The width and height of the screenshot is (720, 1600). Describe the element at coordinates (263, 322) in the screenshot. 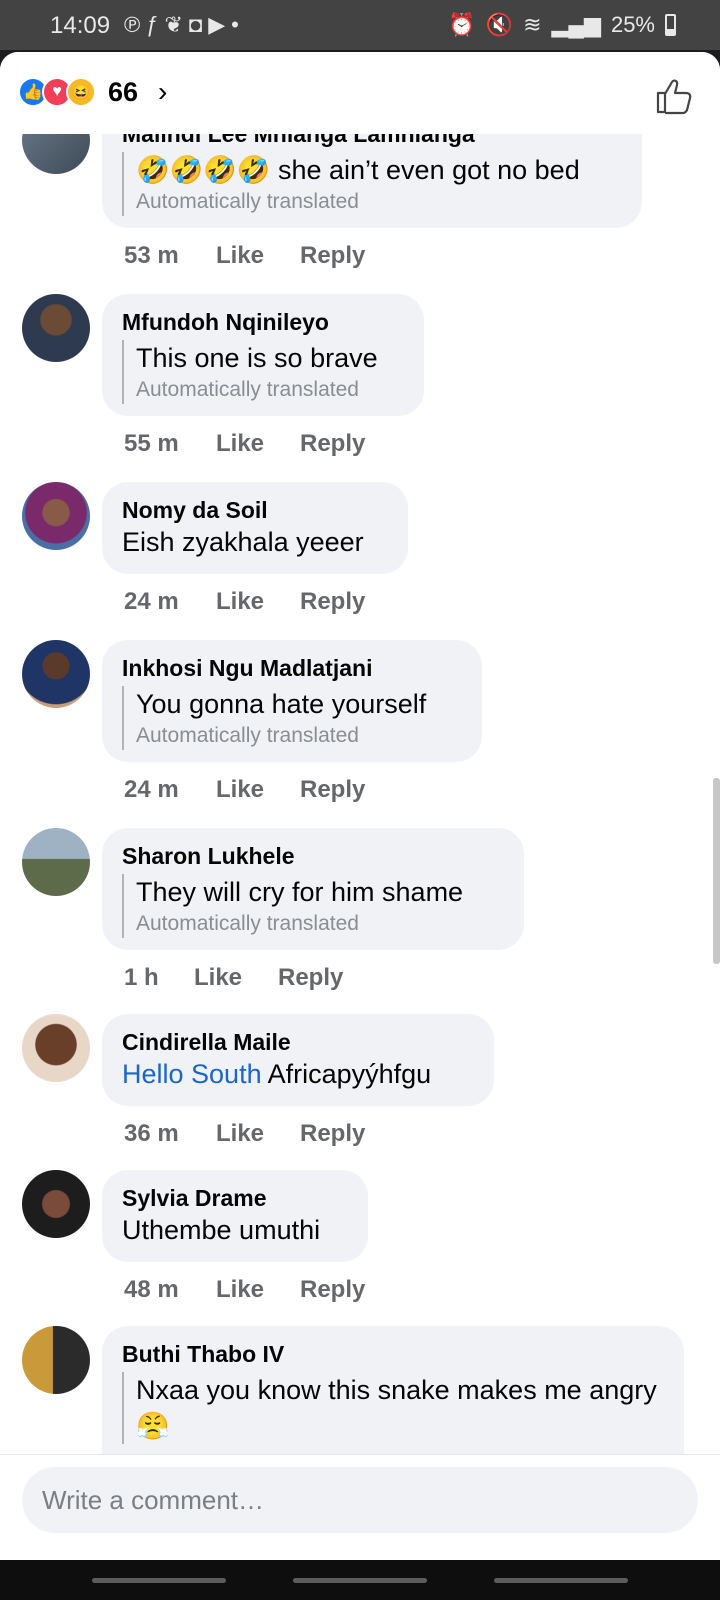

I see `comment-author: Mfundoh Nqinileyo` at that location.